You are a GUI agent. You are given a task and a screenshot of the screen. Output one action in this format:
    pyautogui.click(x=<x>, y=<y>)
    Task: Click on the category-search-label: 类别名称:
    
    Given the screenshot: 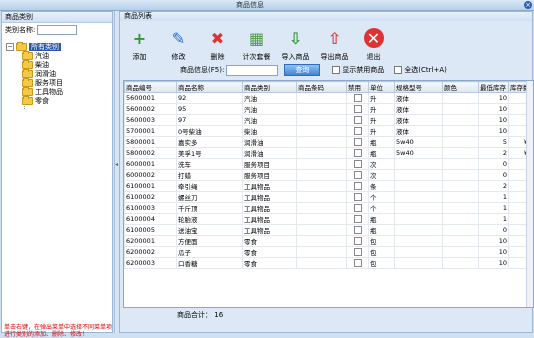 What is the action you would take?
    pyautogui.click(x=20, y=29)
    